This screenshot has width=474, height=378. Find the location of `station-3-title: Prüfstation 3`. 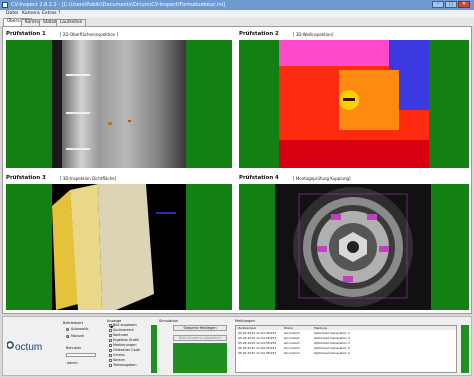

station-3-title: Prüfstation 3 is located at coordinates (26, 178).